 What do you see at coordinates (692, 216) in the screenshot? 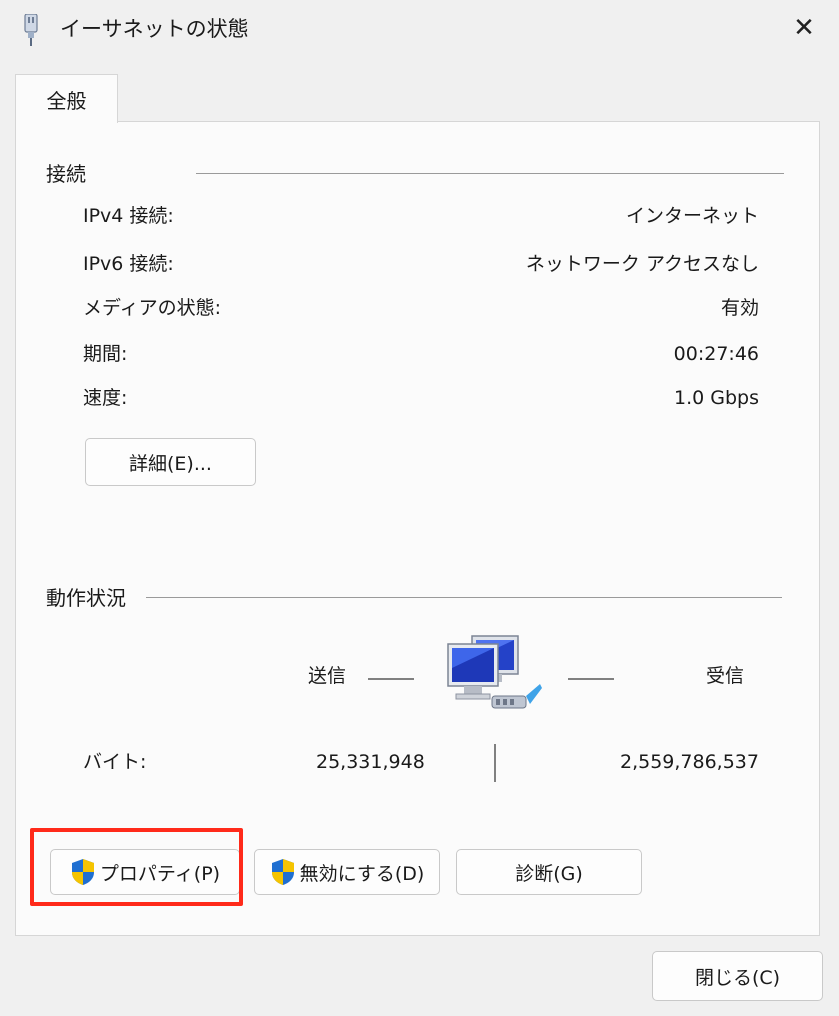
I see `ipv4-value: インターネット` at bounding box center [692, 216].